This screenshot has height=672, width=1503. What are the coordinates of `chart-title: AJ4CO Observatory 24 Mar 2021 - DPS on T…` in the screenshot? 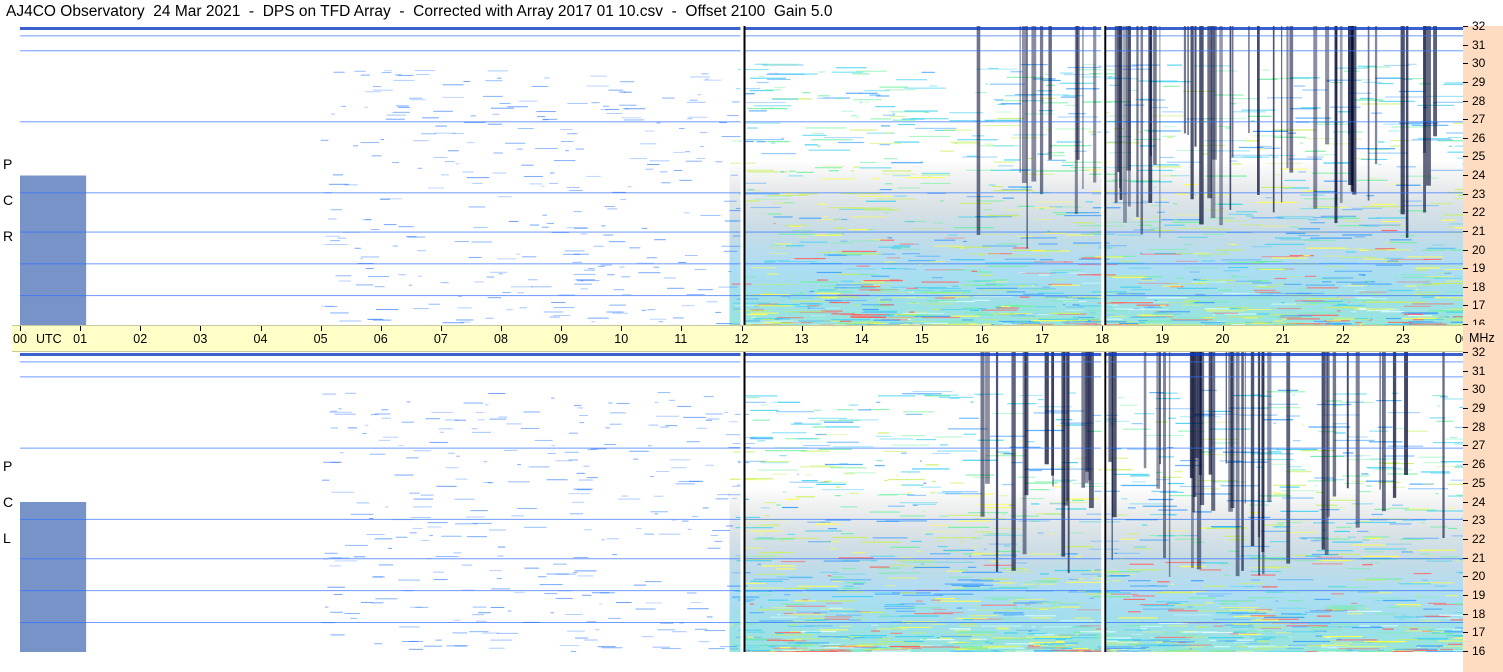 It's located at (419, 11).